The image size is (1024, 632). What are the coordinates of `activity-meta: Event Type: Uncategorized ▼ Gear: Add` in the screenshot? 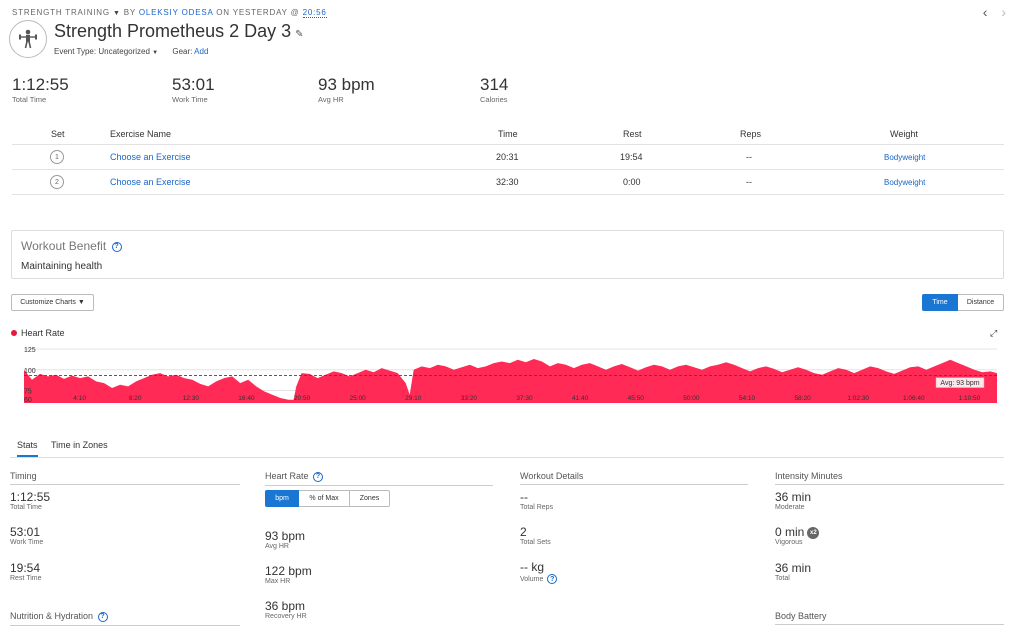 It's located at (131, 51).